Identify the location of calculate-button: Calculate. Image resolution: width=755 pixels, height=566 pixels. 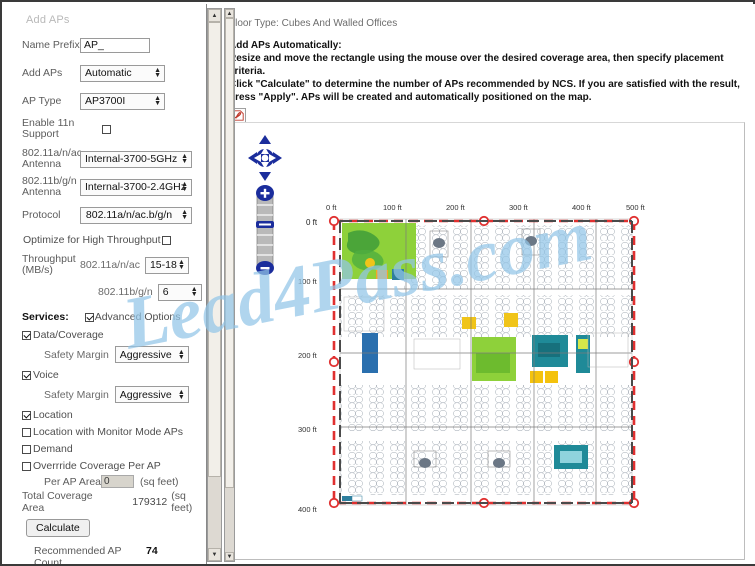
(58, 528).